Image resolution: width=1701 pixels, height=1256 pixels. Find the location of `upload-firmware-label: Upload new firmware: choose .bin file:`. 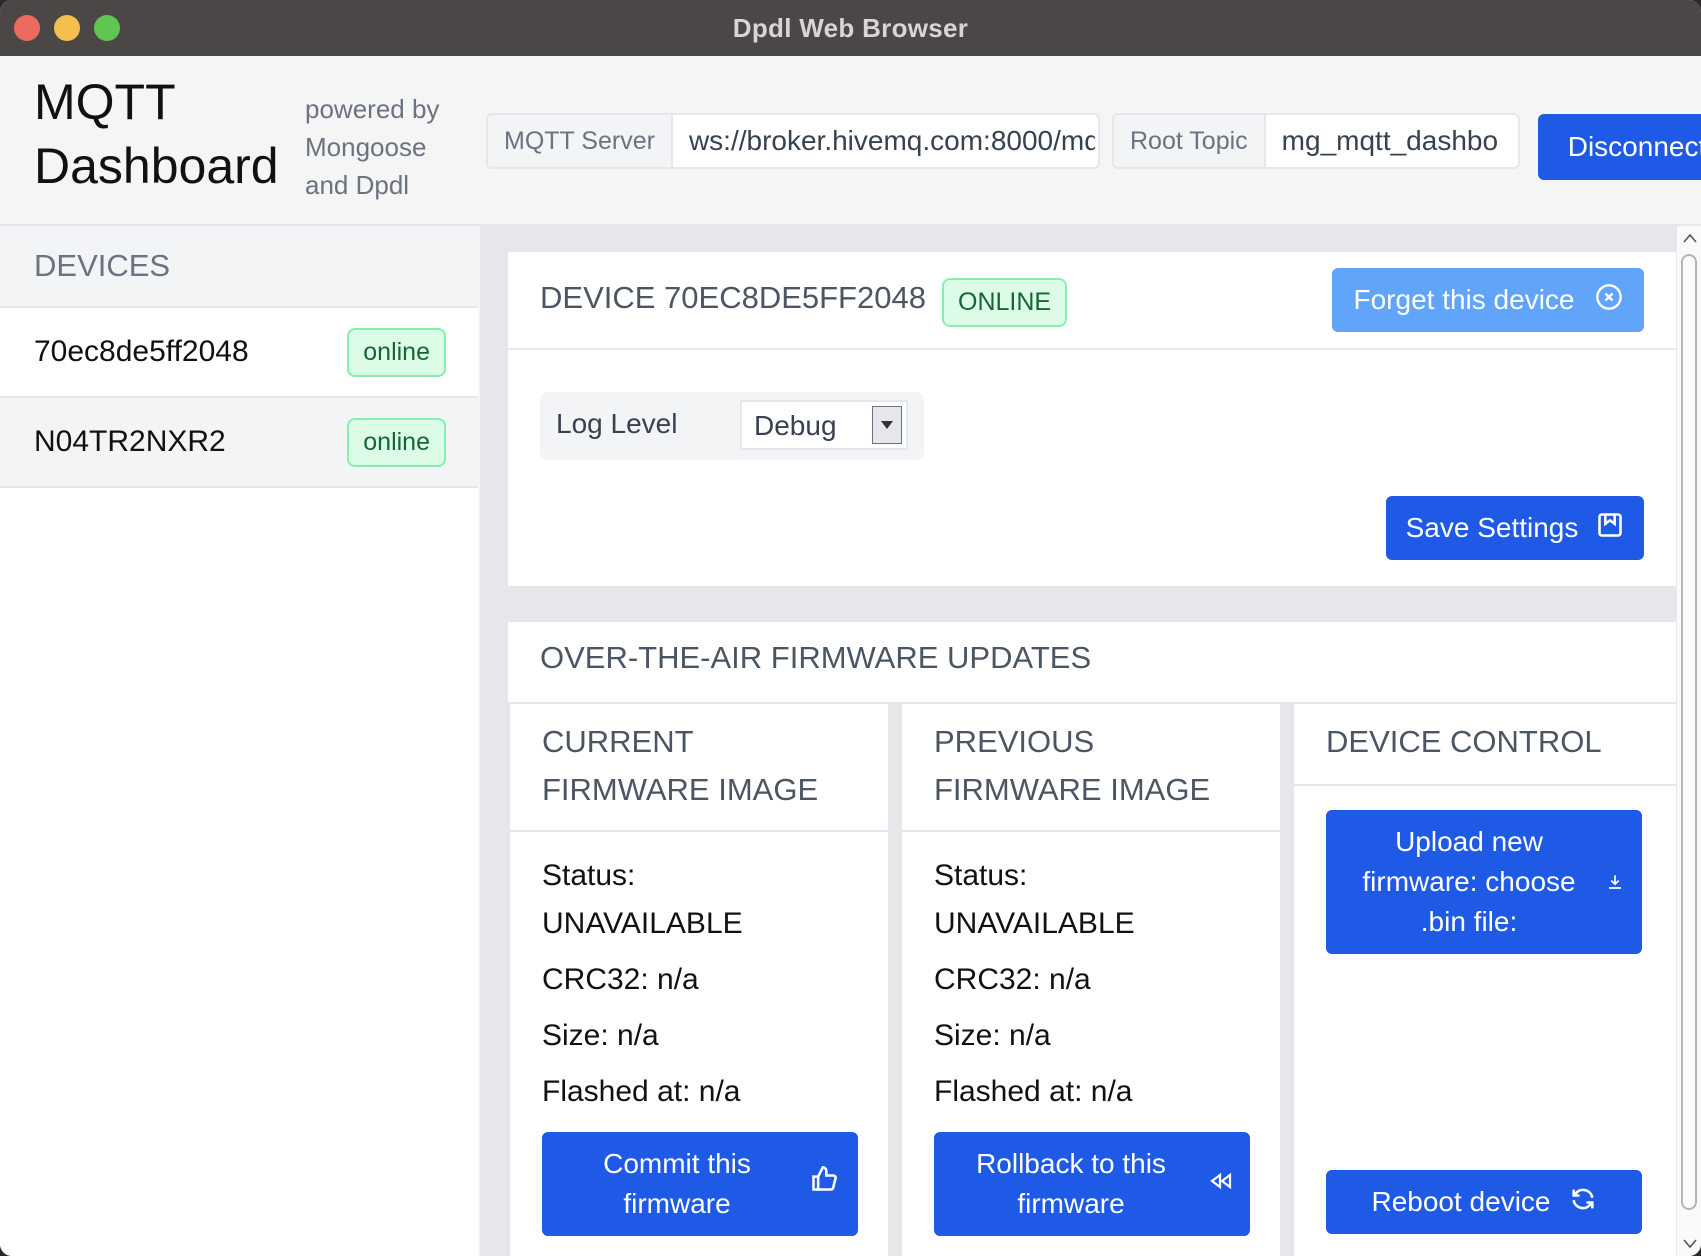

upload-firmware-label: Upload new firmware: choose .bin file: is located at coordinates (1469, 882).